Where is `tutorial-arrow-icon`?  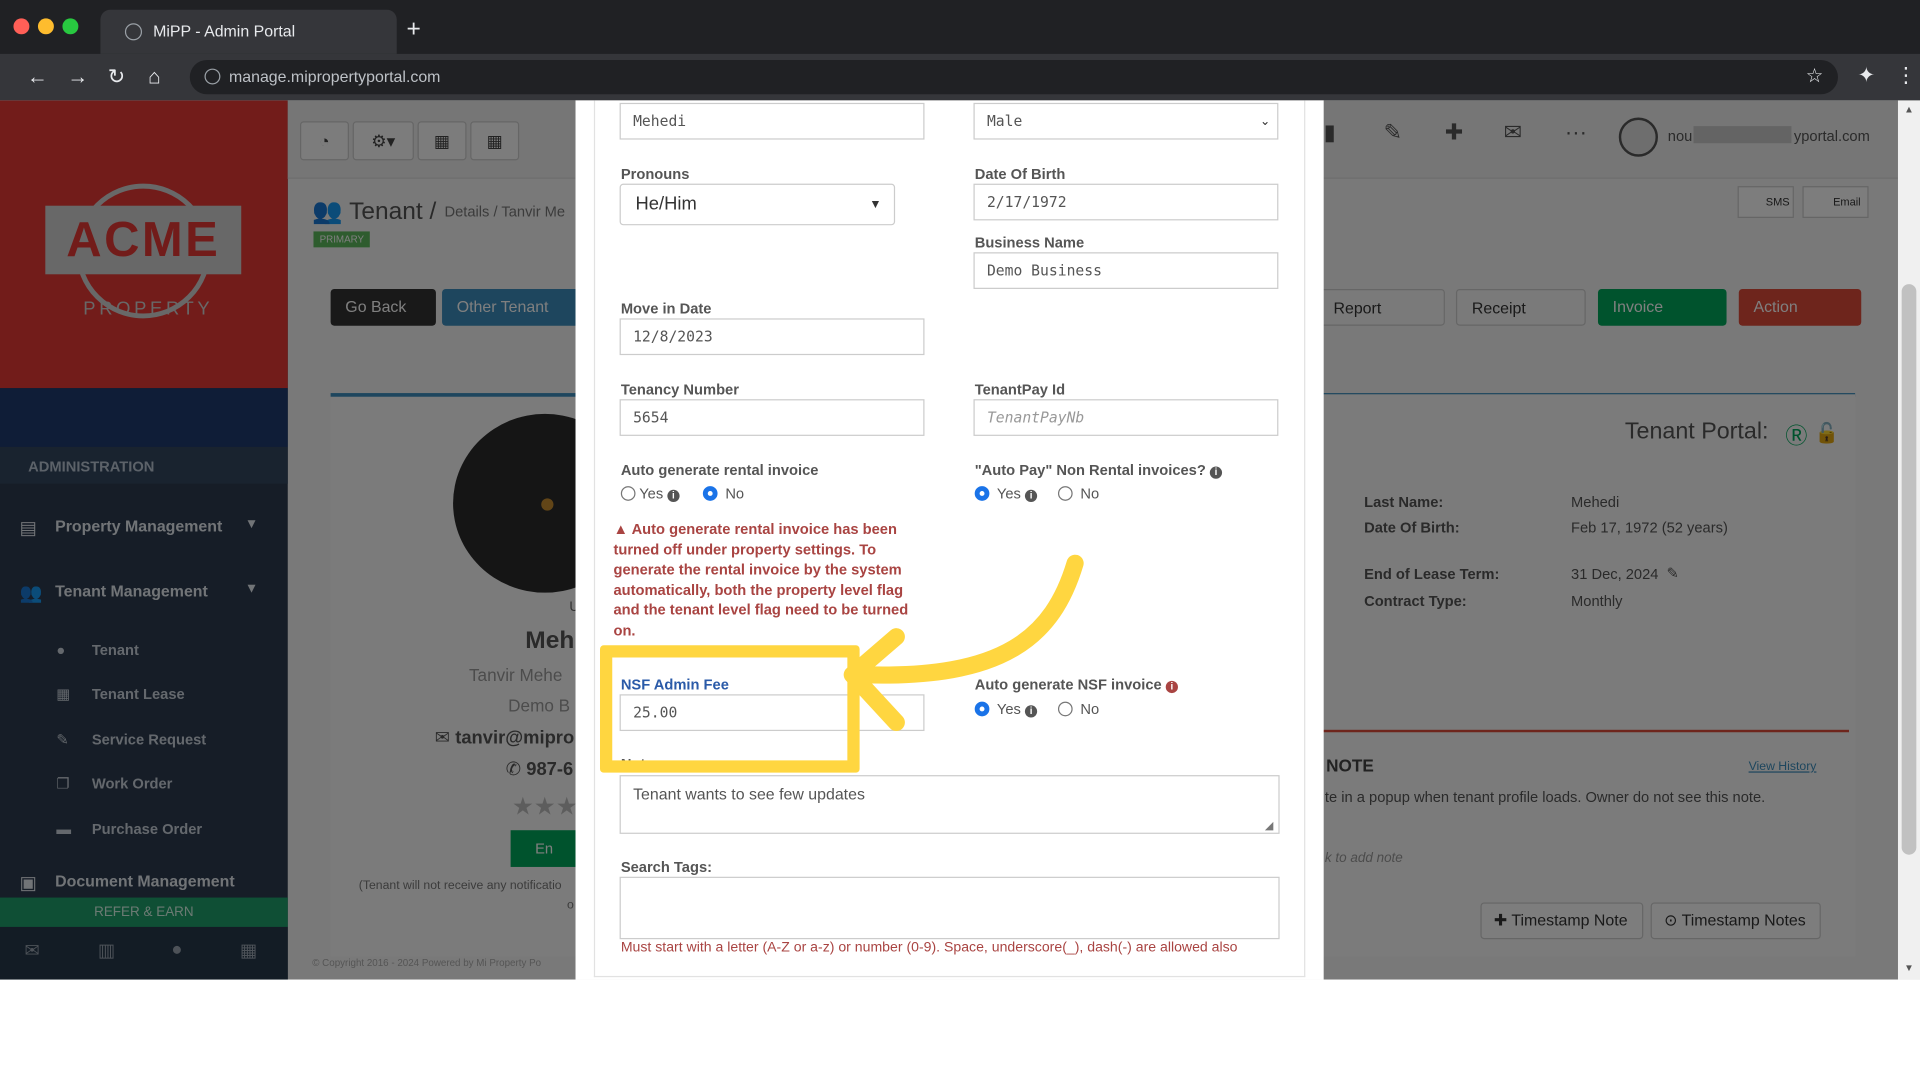 tutorial-arrow-icon is located at coordinates (963, 643).